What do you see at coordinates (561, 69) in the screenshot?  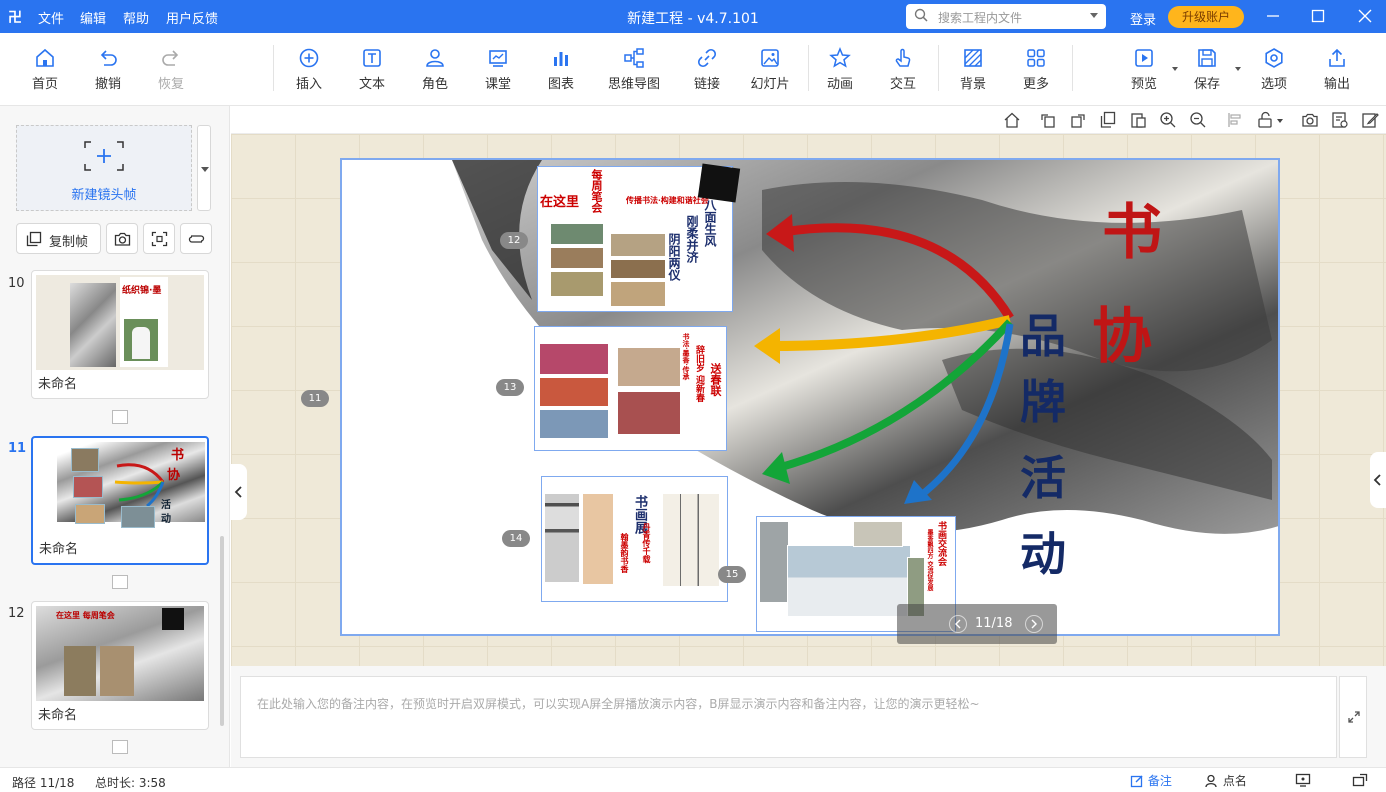 I see `chart-button: 图表` at bounding box center [561, 69].